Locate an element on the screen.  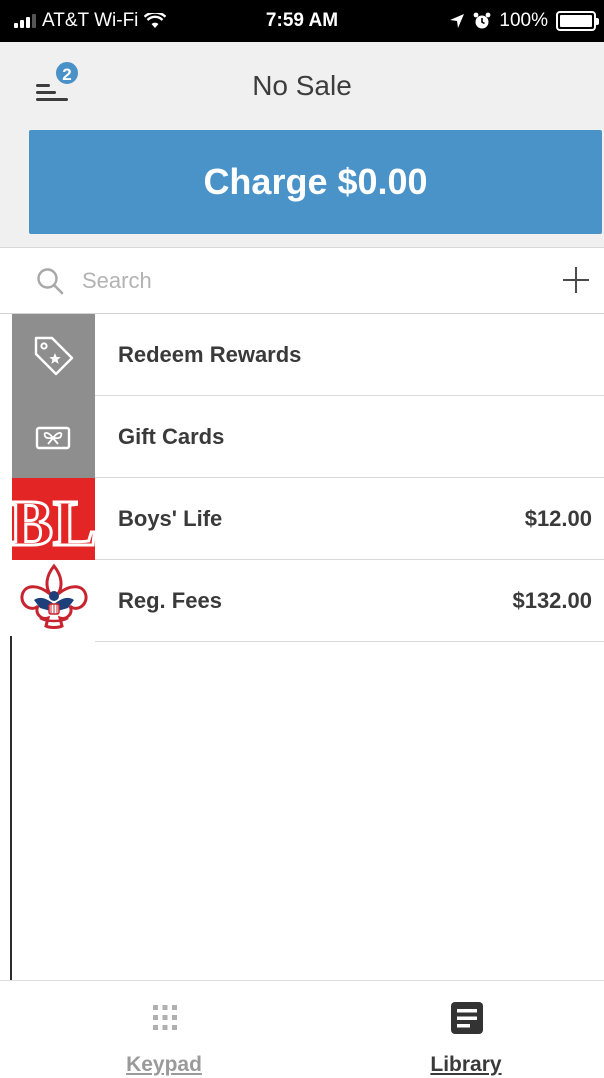
edge-shadow is located at coordinates (11, 811).